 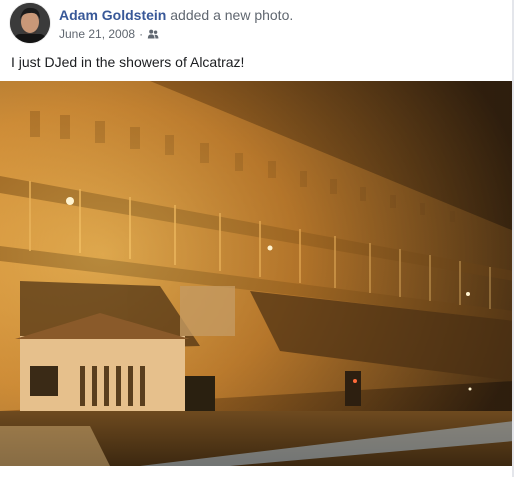 I want to click on post-action-text: added a new photo., so click(x=230, y=15).